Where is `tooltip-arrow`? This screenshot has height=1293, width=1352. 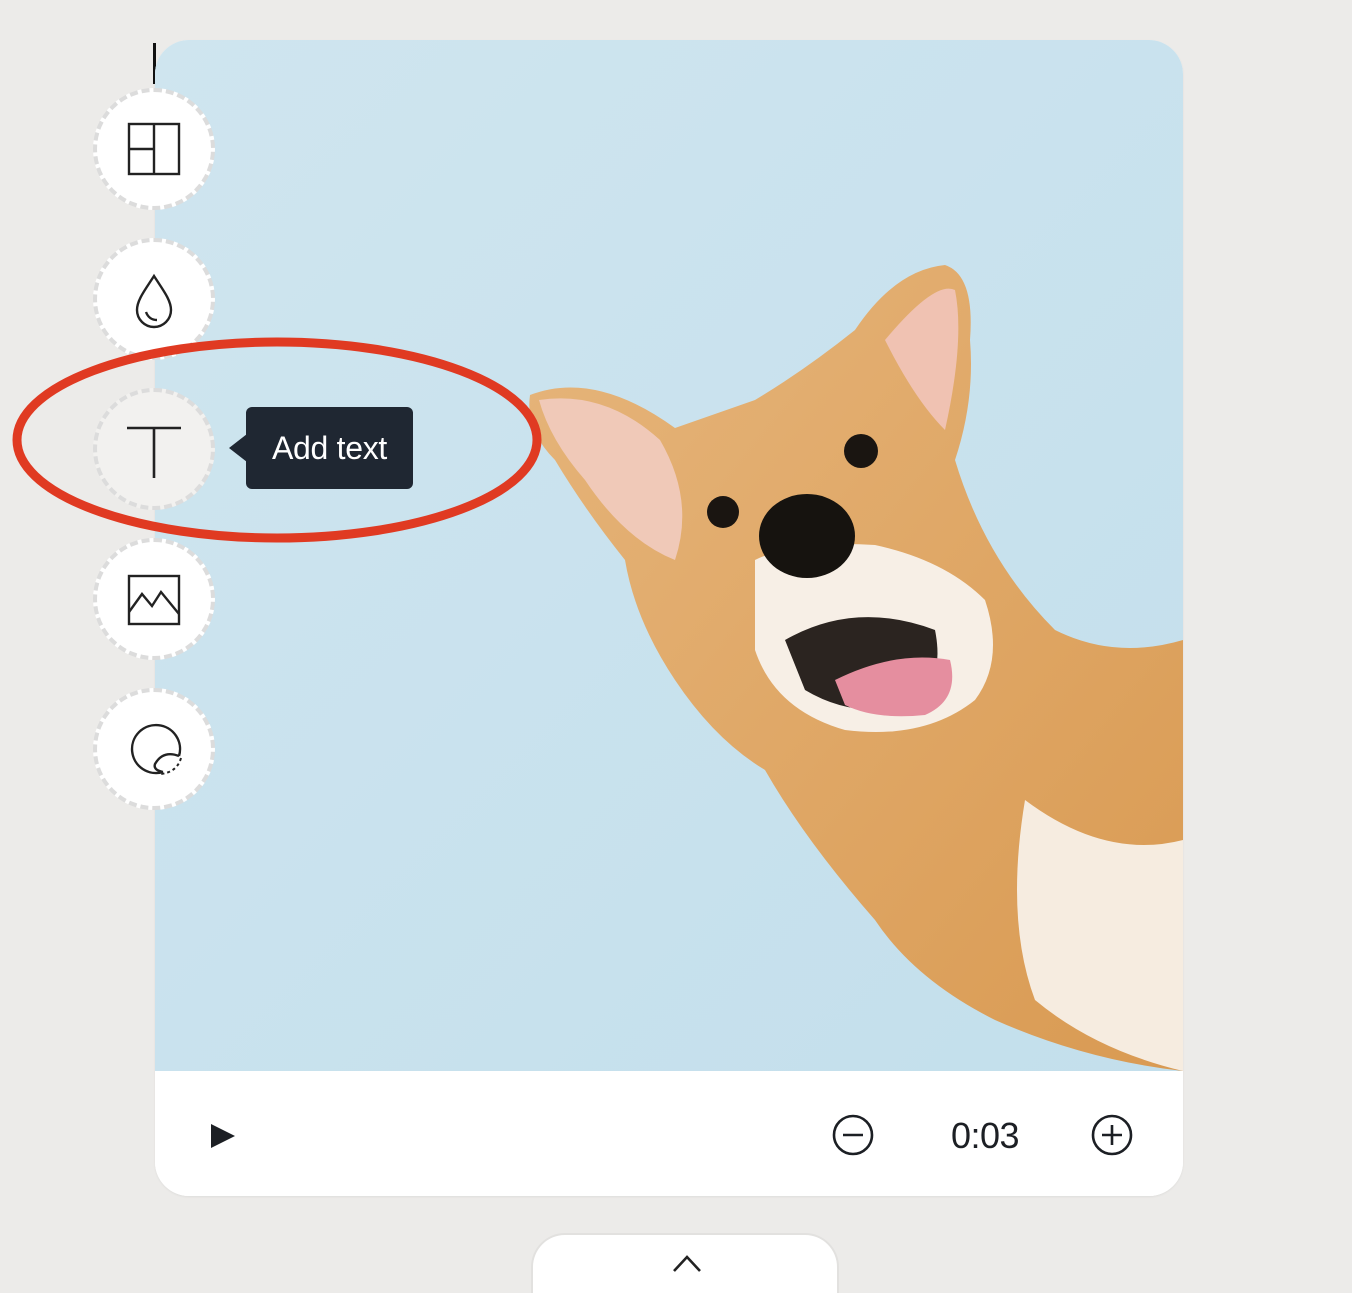
tooltip-arrow is located at coordinates (238, 448).